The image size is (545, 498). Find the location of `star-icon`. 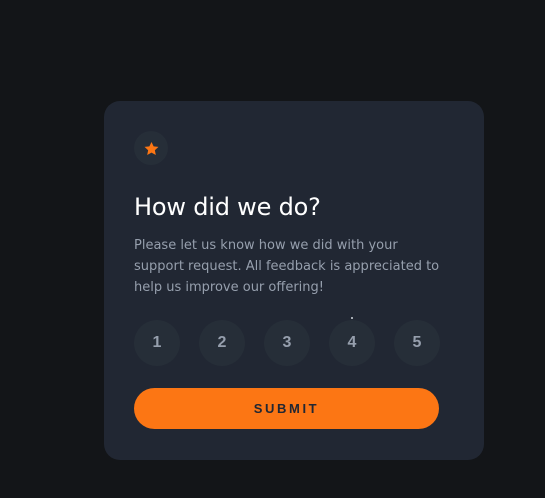

star-icon is located at coordinates (151, 148).